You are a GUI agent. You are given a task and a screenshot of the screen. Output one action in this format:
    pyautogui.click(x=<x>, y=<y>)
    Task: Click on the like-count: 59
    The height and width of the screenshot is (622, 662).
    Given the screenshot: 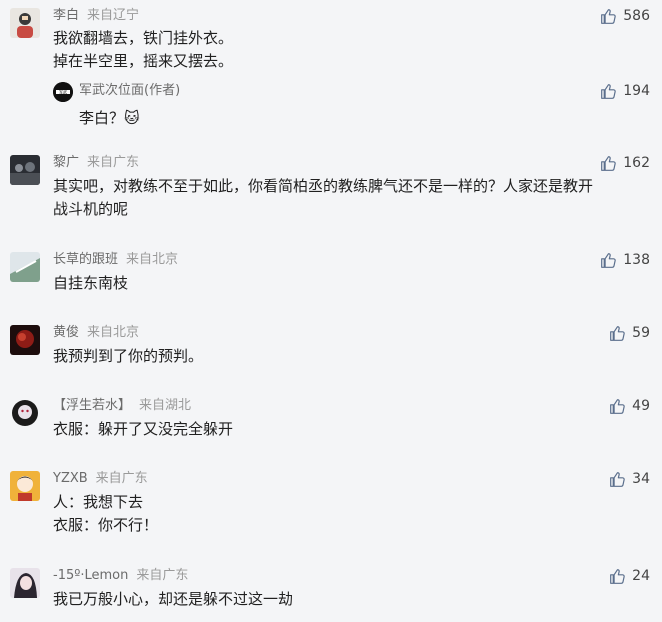 What is the action you would take?
    pyautogui.click(x=641, y=333)
    